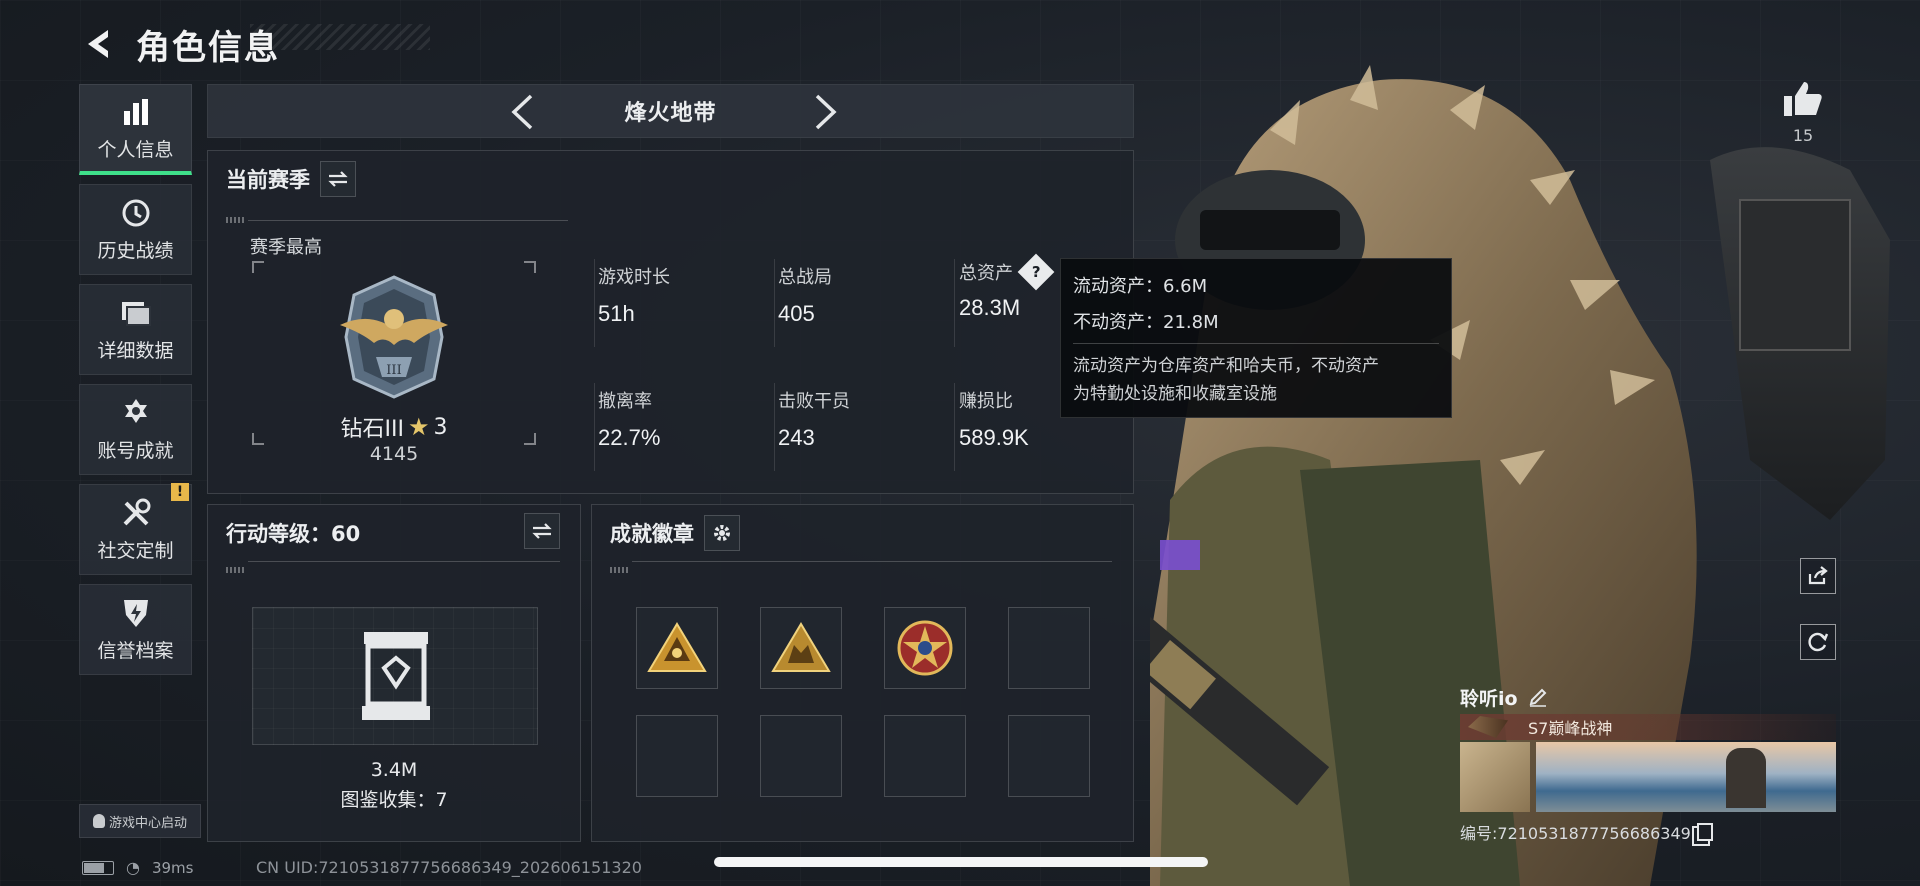  I want to click on chevron-right-icon, so click(826, 112).